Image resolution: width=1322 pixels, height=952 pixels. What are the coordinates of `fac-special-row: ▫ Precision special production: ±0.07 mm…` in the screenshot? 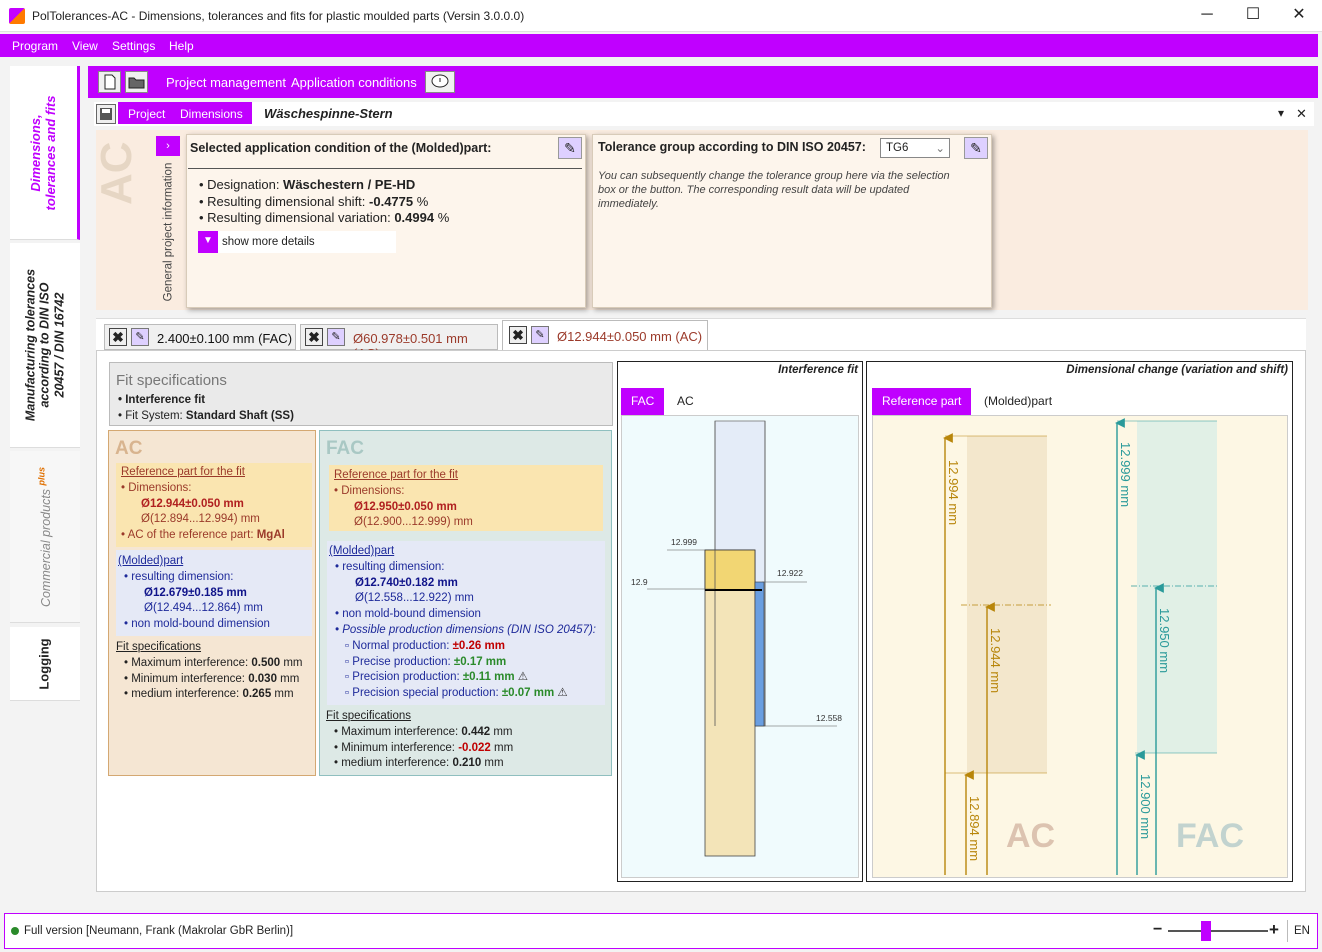 It's located at (462, 694).